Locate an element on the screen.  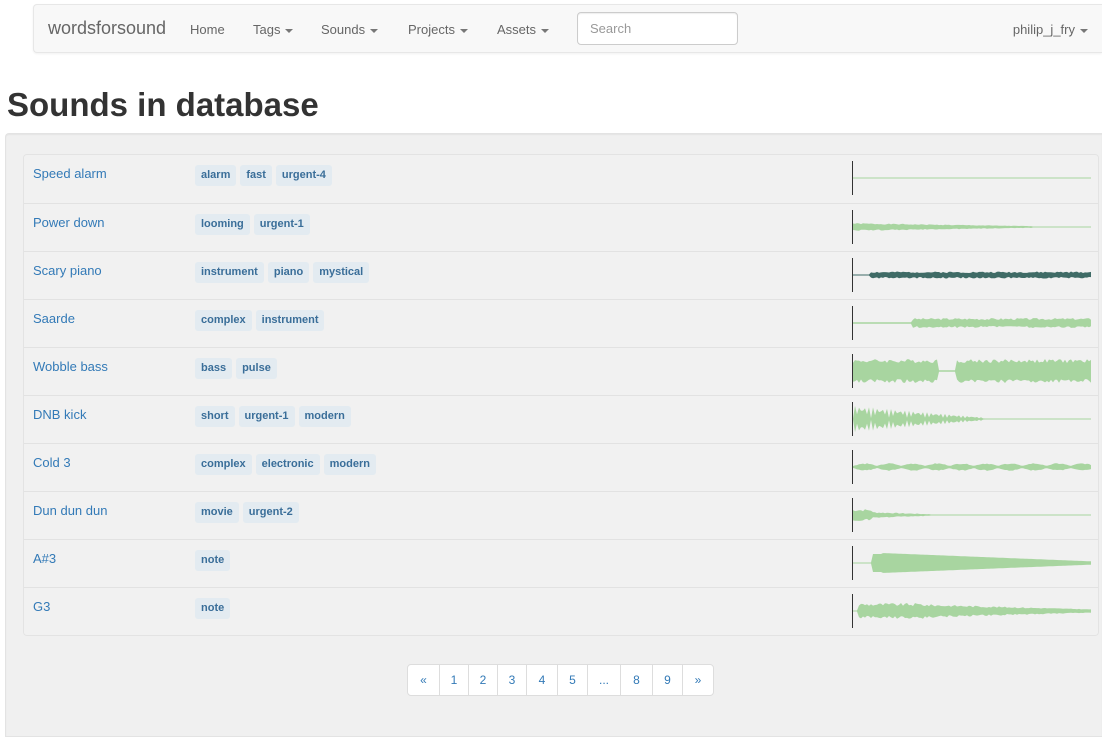
pagination-page: 2 is located at coordinates (482, 680).